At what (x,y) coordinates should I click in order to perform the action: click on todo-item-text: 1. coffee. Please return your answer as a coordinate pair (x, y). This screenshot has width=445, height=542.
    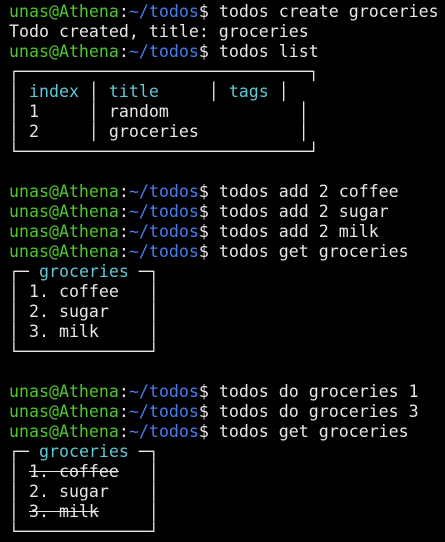
    Looking at the image, I should click on (73, 291).